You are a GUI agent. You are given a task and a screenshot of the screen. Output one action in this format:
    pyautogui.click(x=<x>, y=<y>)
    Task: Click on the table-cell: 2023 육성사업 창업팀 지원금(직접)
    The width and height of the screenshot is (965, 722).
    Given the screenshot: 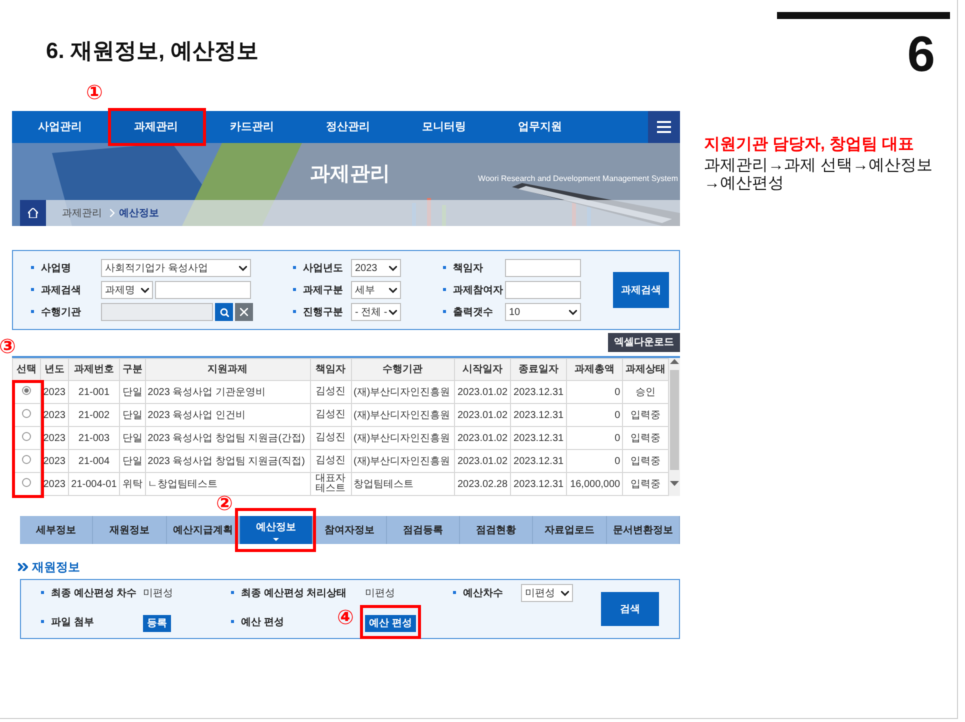 What is the action you would take?
    pyautogui.click(x=227, y=461)
    